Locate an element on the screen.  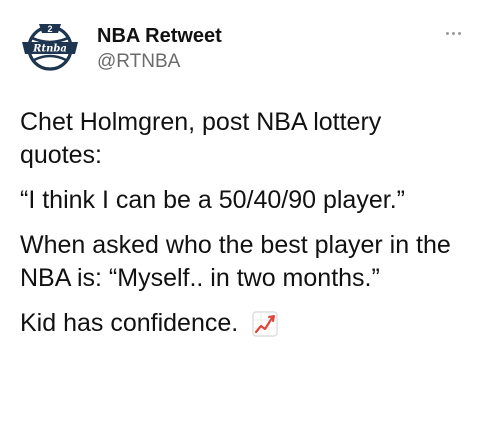
more-options-button is located at coordinates (453, 33).